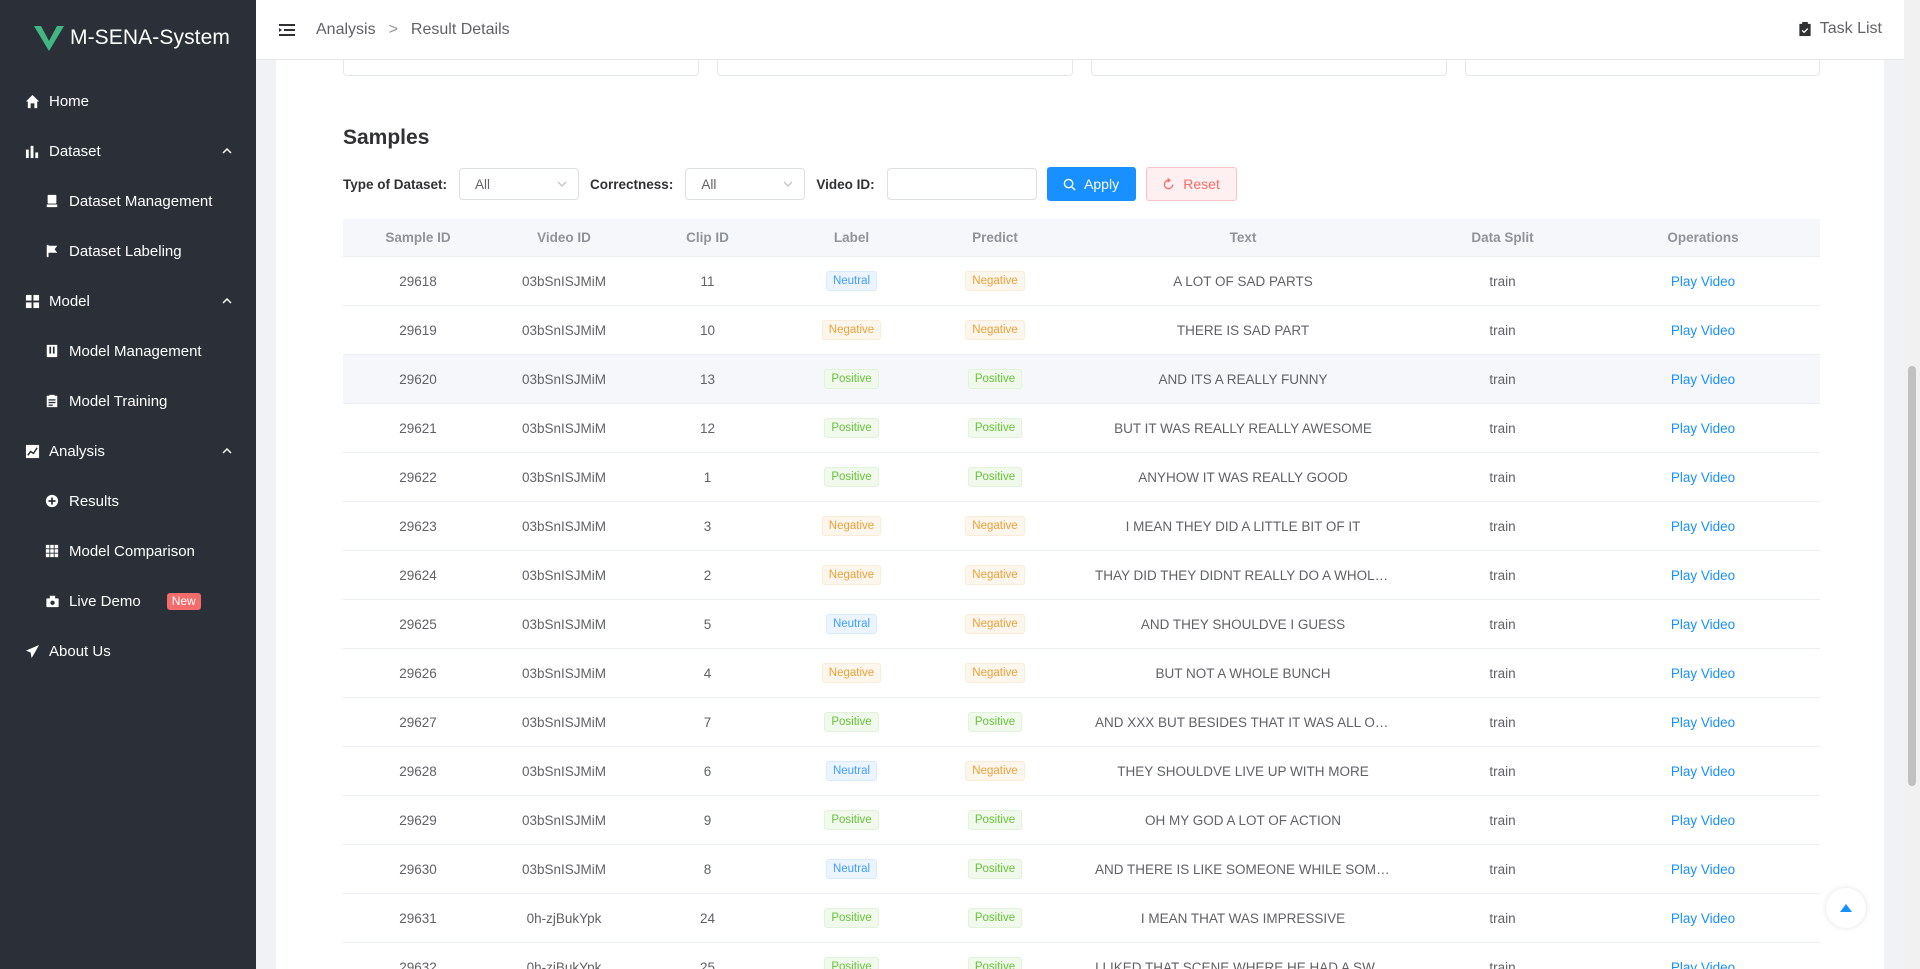 The image size is (1920, 969). I want to click on sidebar-item-model-training: Model Training, so click(128, 401).